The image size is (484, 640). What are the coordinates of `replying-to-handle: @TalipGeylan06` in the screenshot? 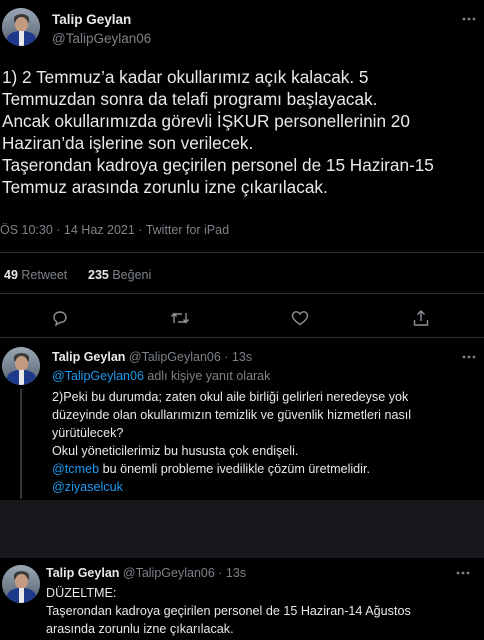 It's located at (98, 376).